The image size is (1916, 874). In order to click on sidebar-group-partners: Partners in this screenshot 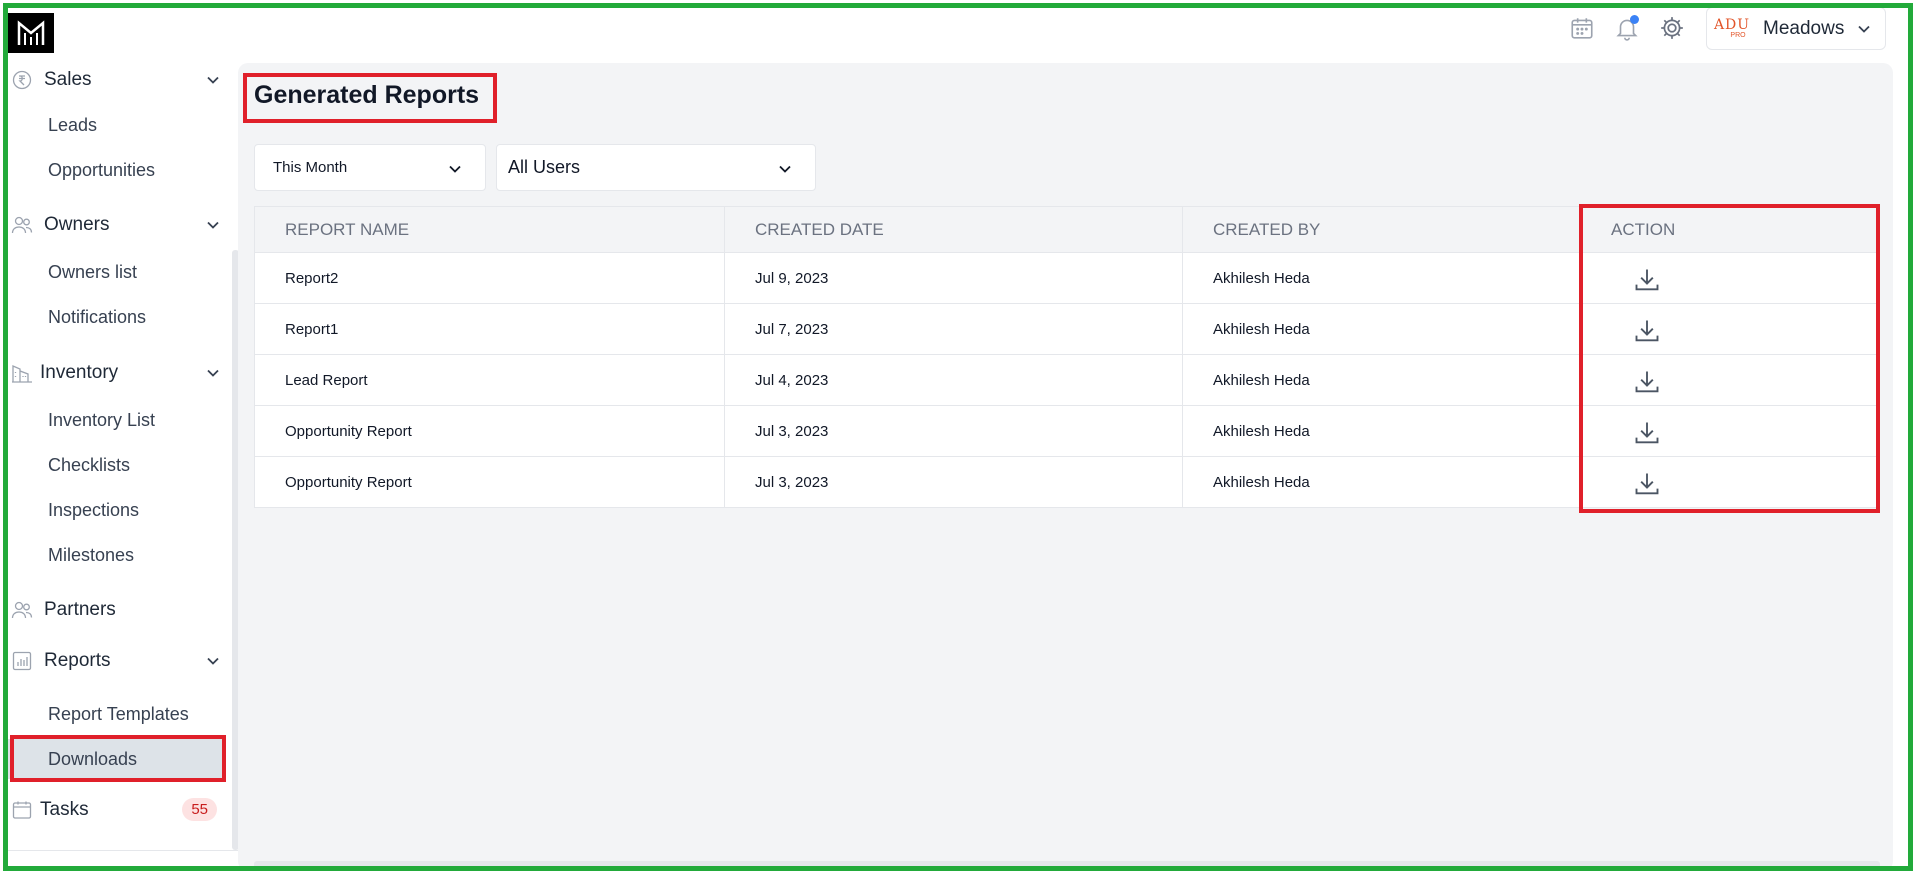, I will do `click(120, 610)`.